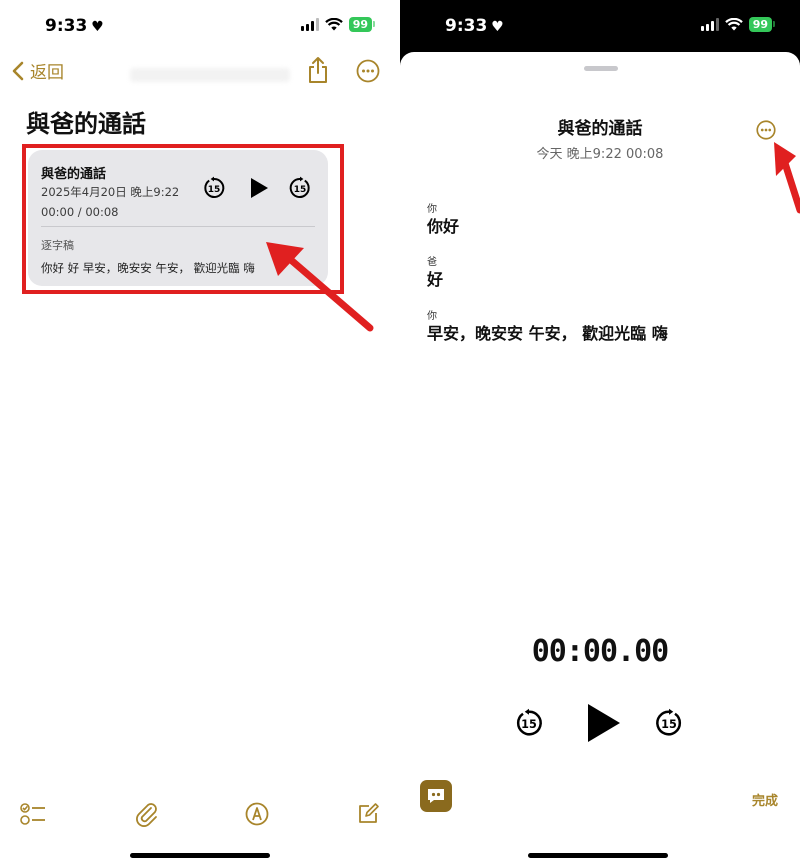 This screenshot has width=800, height=868. I want to click on sheet-subtitle: 今天 晚上9:22 00:08, so click(600, 154).